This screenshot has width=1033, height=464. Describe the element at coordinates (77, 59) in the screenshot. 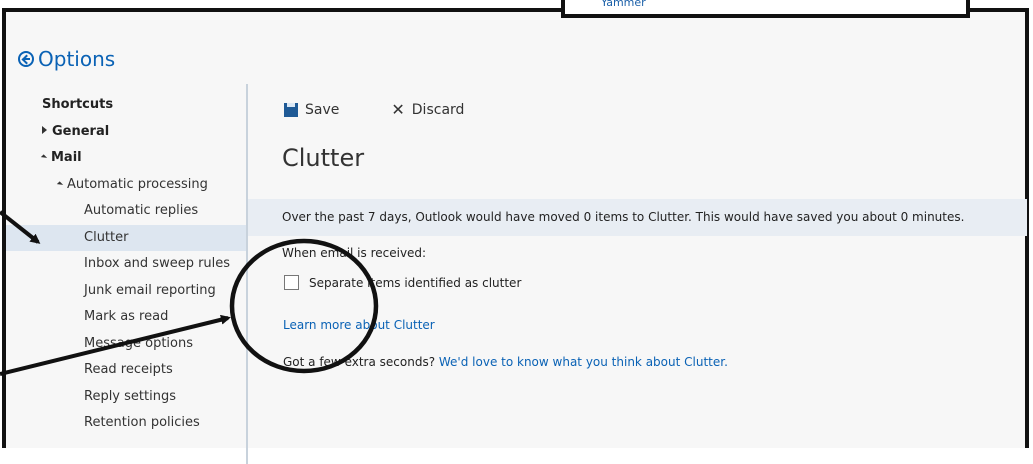

I see `options-title: Options` at that location.